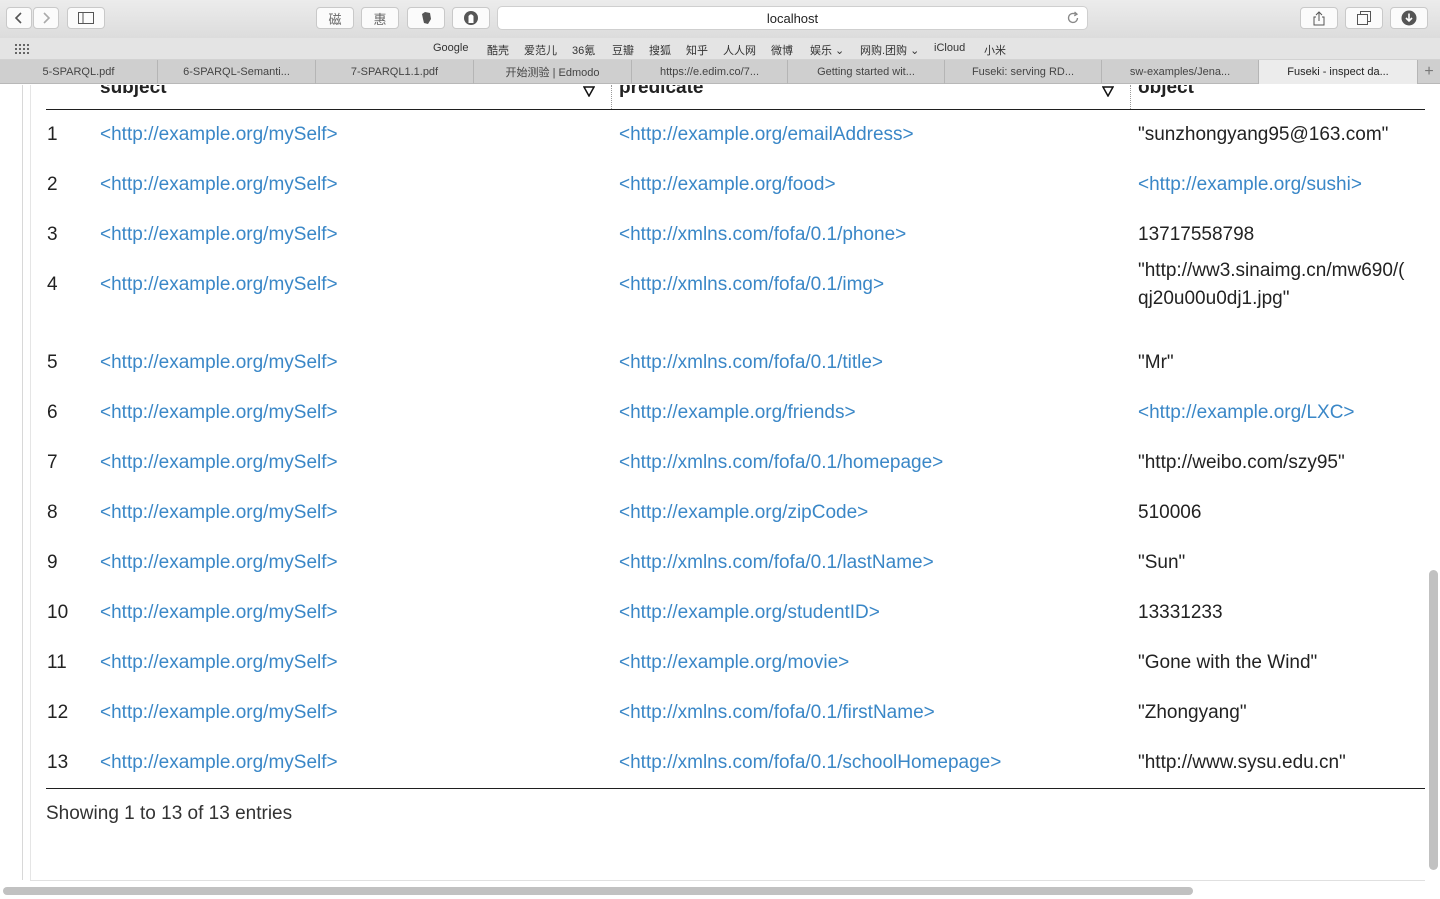  I want to click on tab-7-sparql11: 7-SPARQL1.1.pdf, so click(395, 72).